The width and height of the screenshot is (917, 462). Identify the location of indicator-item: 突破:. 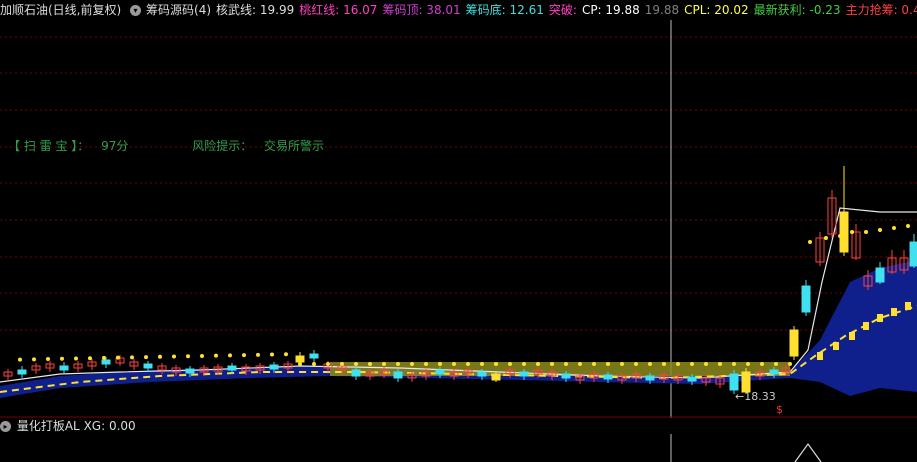
(562, 10).